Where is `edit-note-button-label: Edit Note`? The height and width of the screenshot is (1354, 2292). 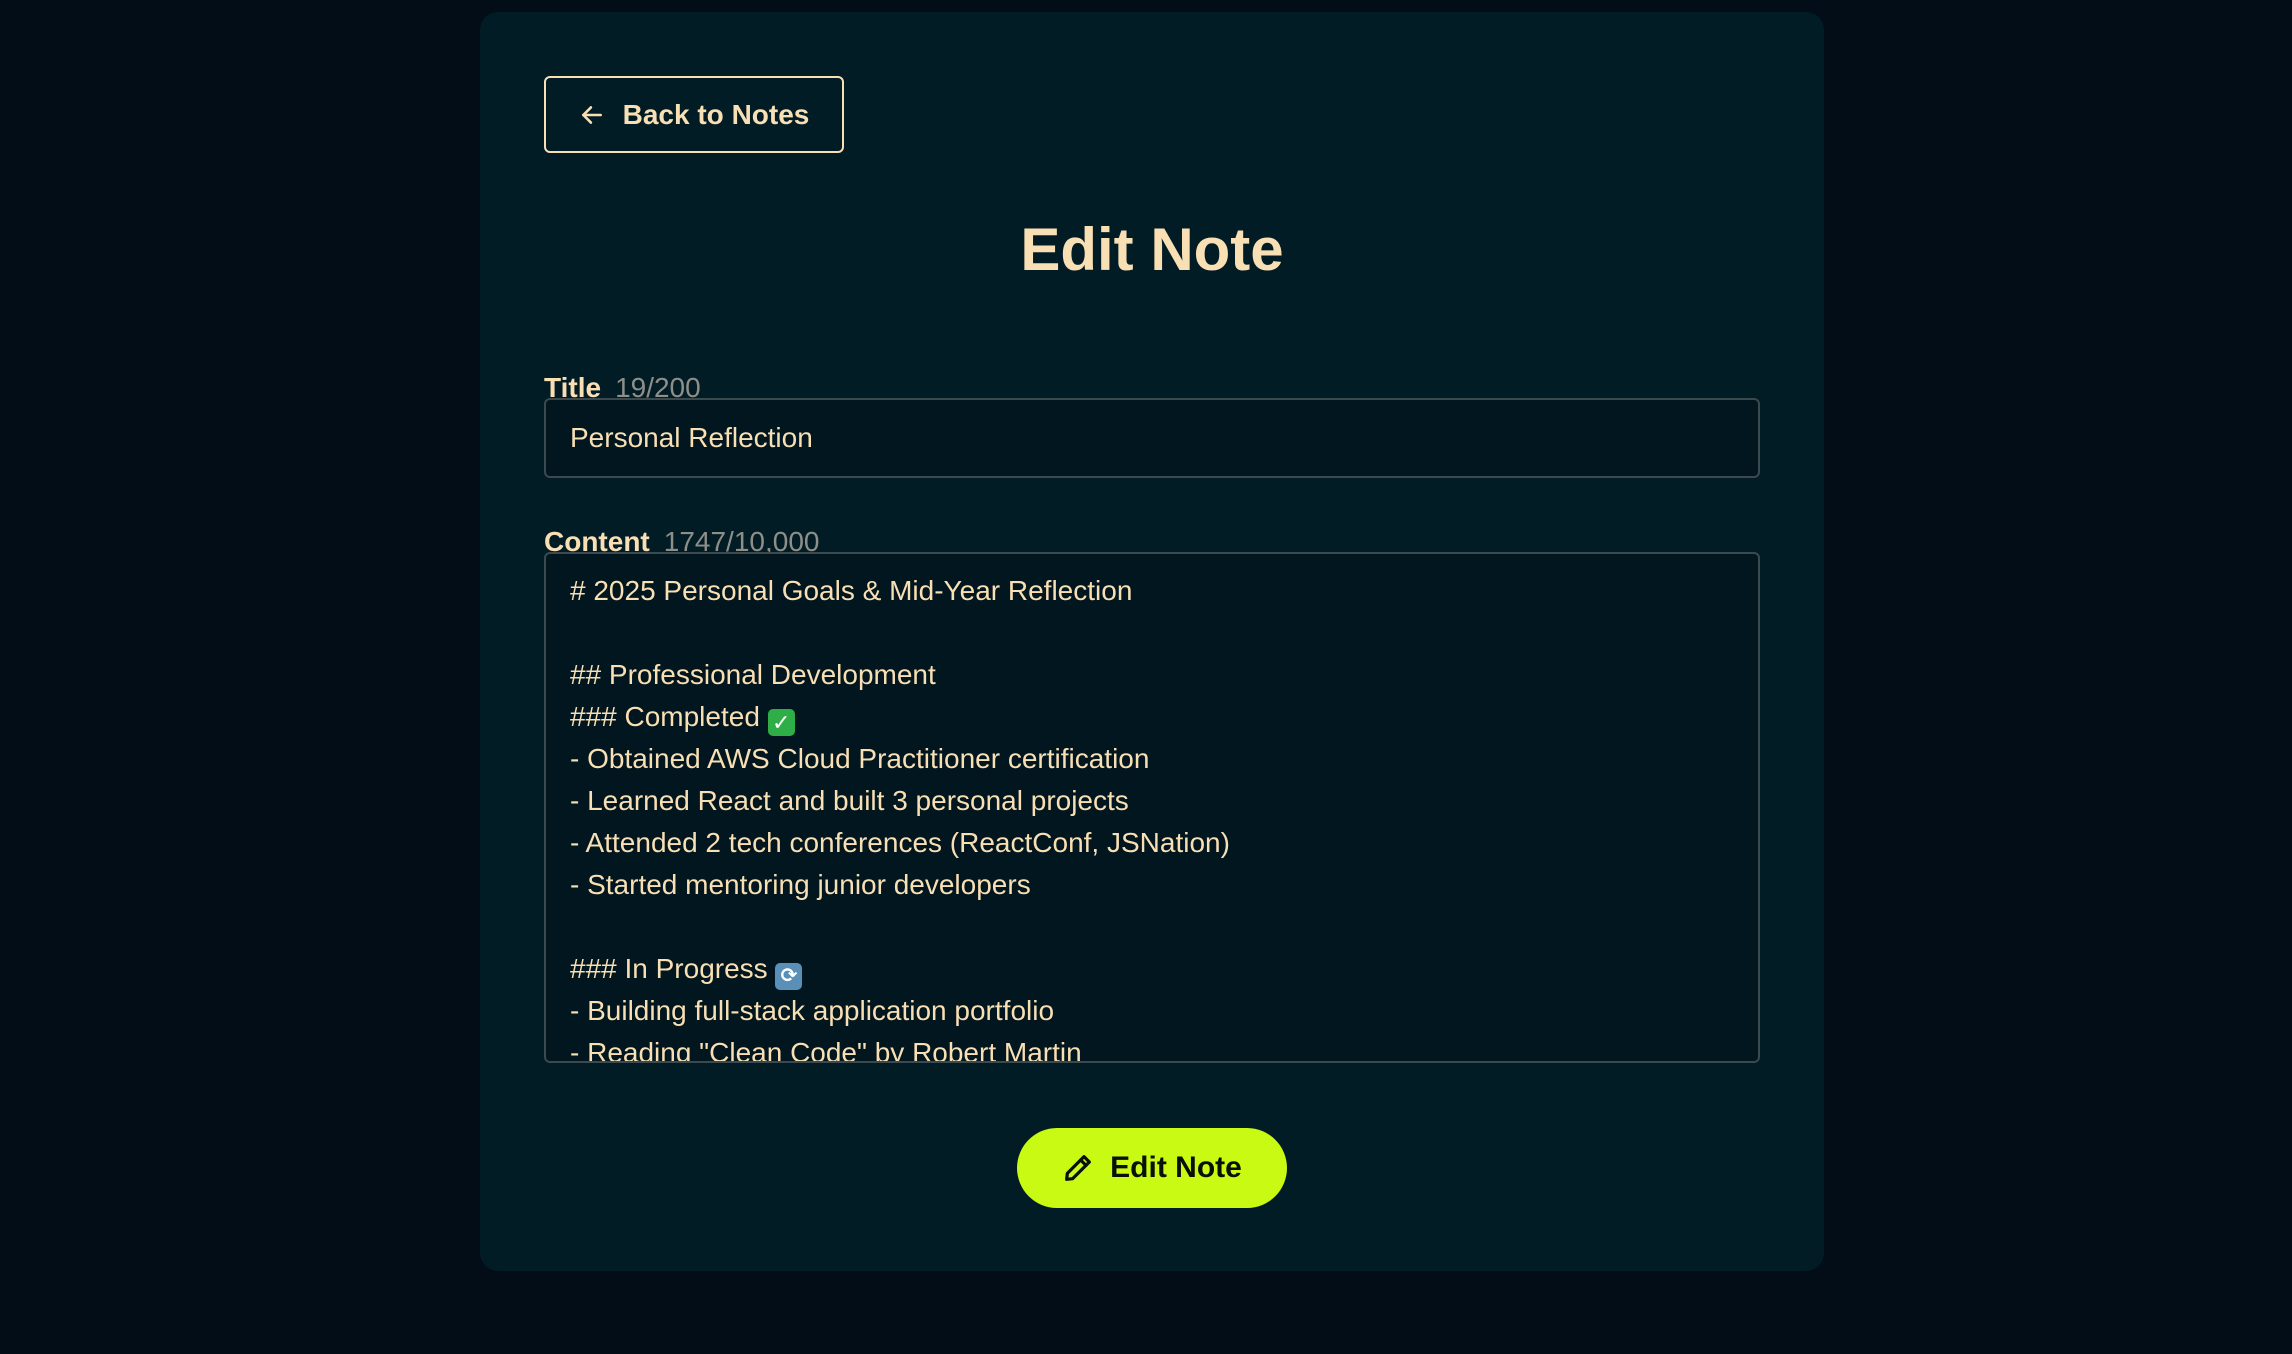 edit-note-button-label: Edit Note is located at coordinates (1176, 1167).